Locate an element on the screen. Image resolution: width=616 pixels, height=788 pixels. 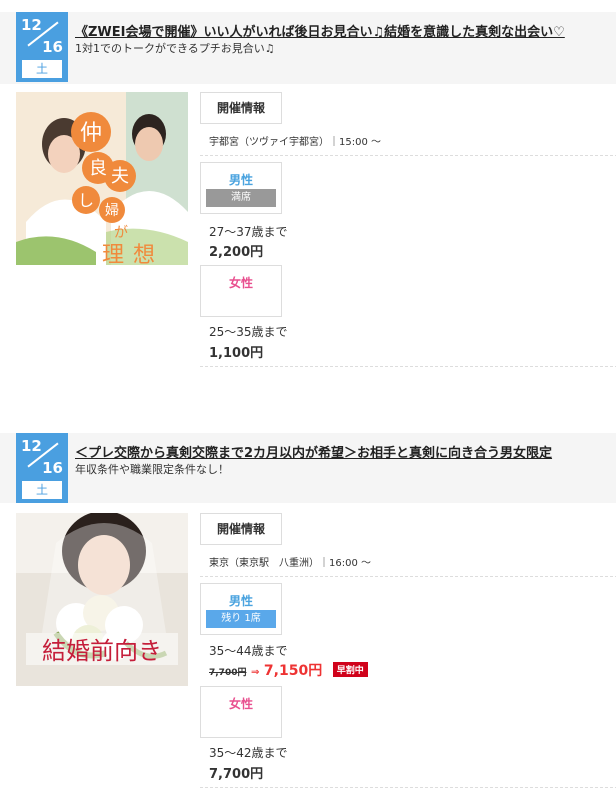
male-price-row: 7,700円 ⇒ 7,150円 早割中 is located at coordinates (288, 670).